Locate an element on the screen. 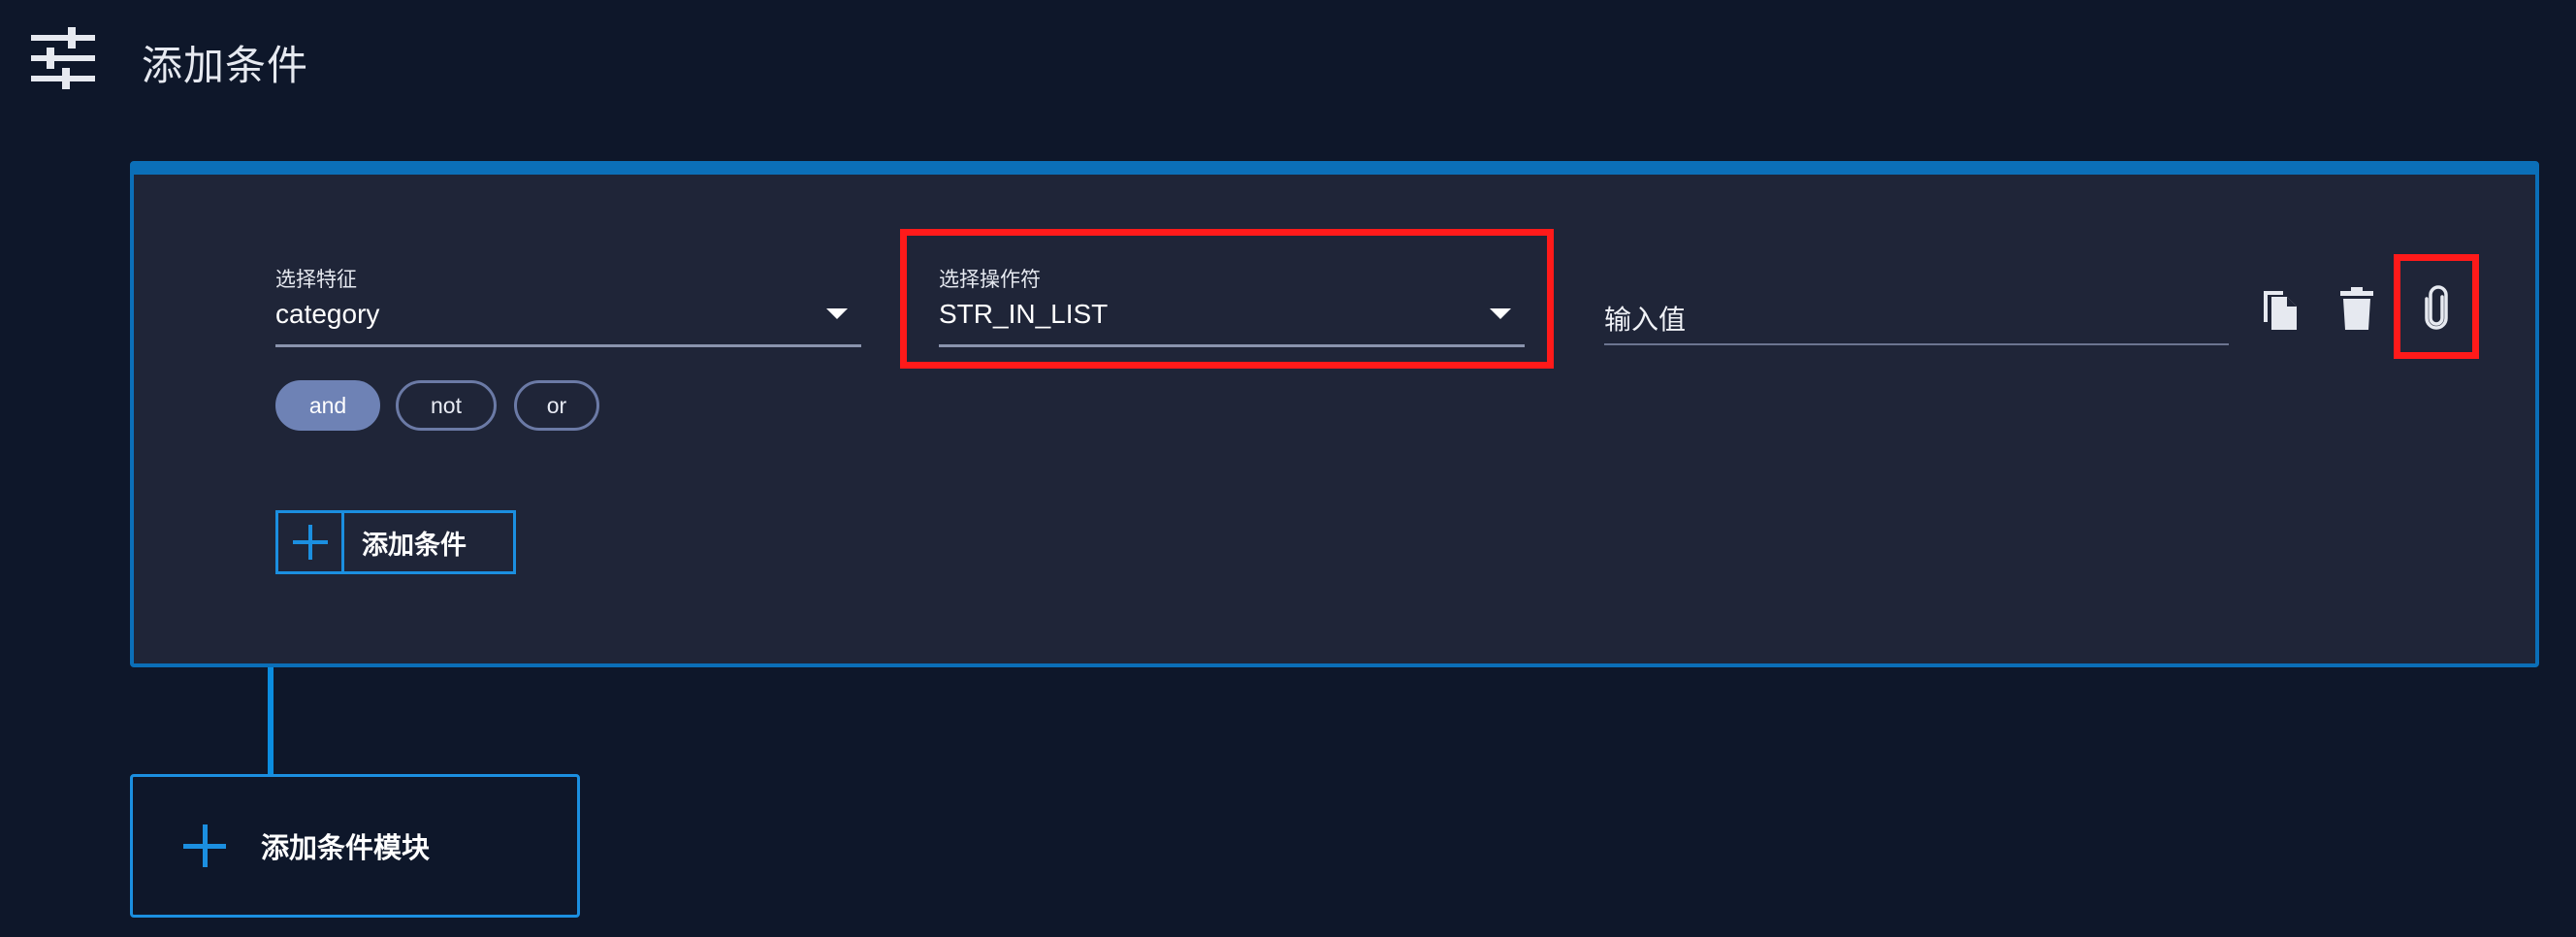 The width and height of the screenshot is (2576, 937). add-condition-block-button: 添加条件模块 is located at coordinates (355, 846).